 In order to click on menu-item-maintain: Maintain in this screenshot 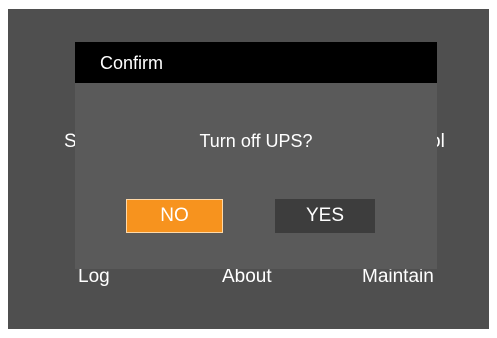, I will do `click(398, 277)`.